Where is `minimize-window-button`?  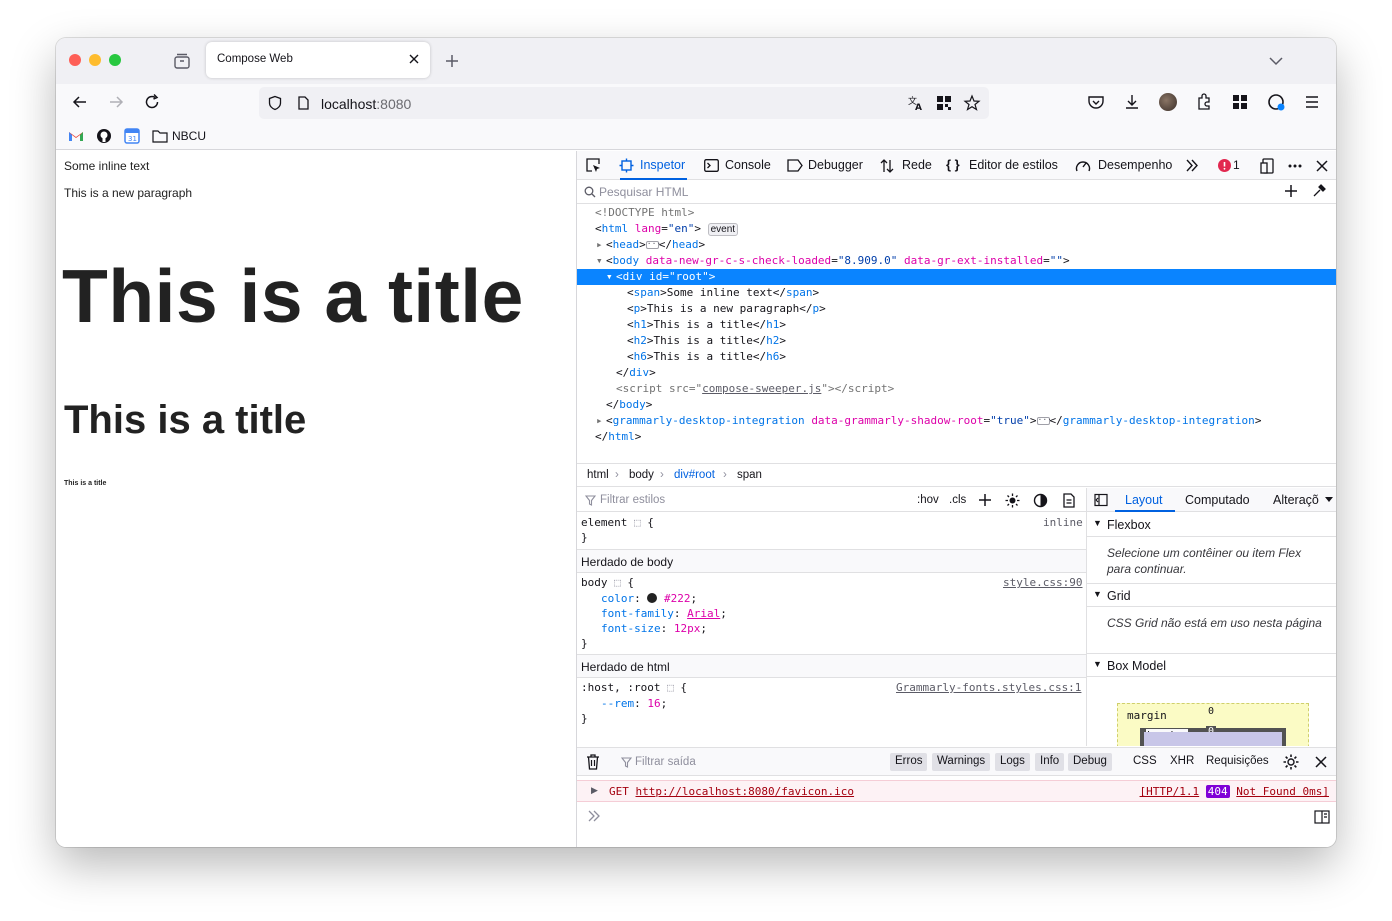 minimize-window-button is located at coordinates (95, 60).